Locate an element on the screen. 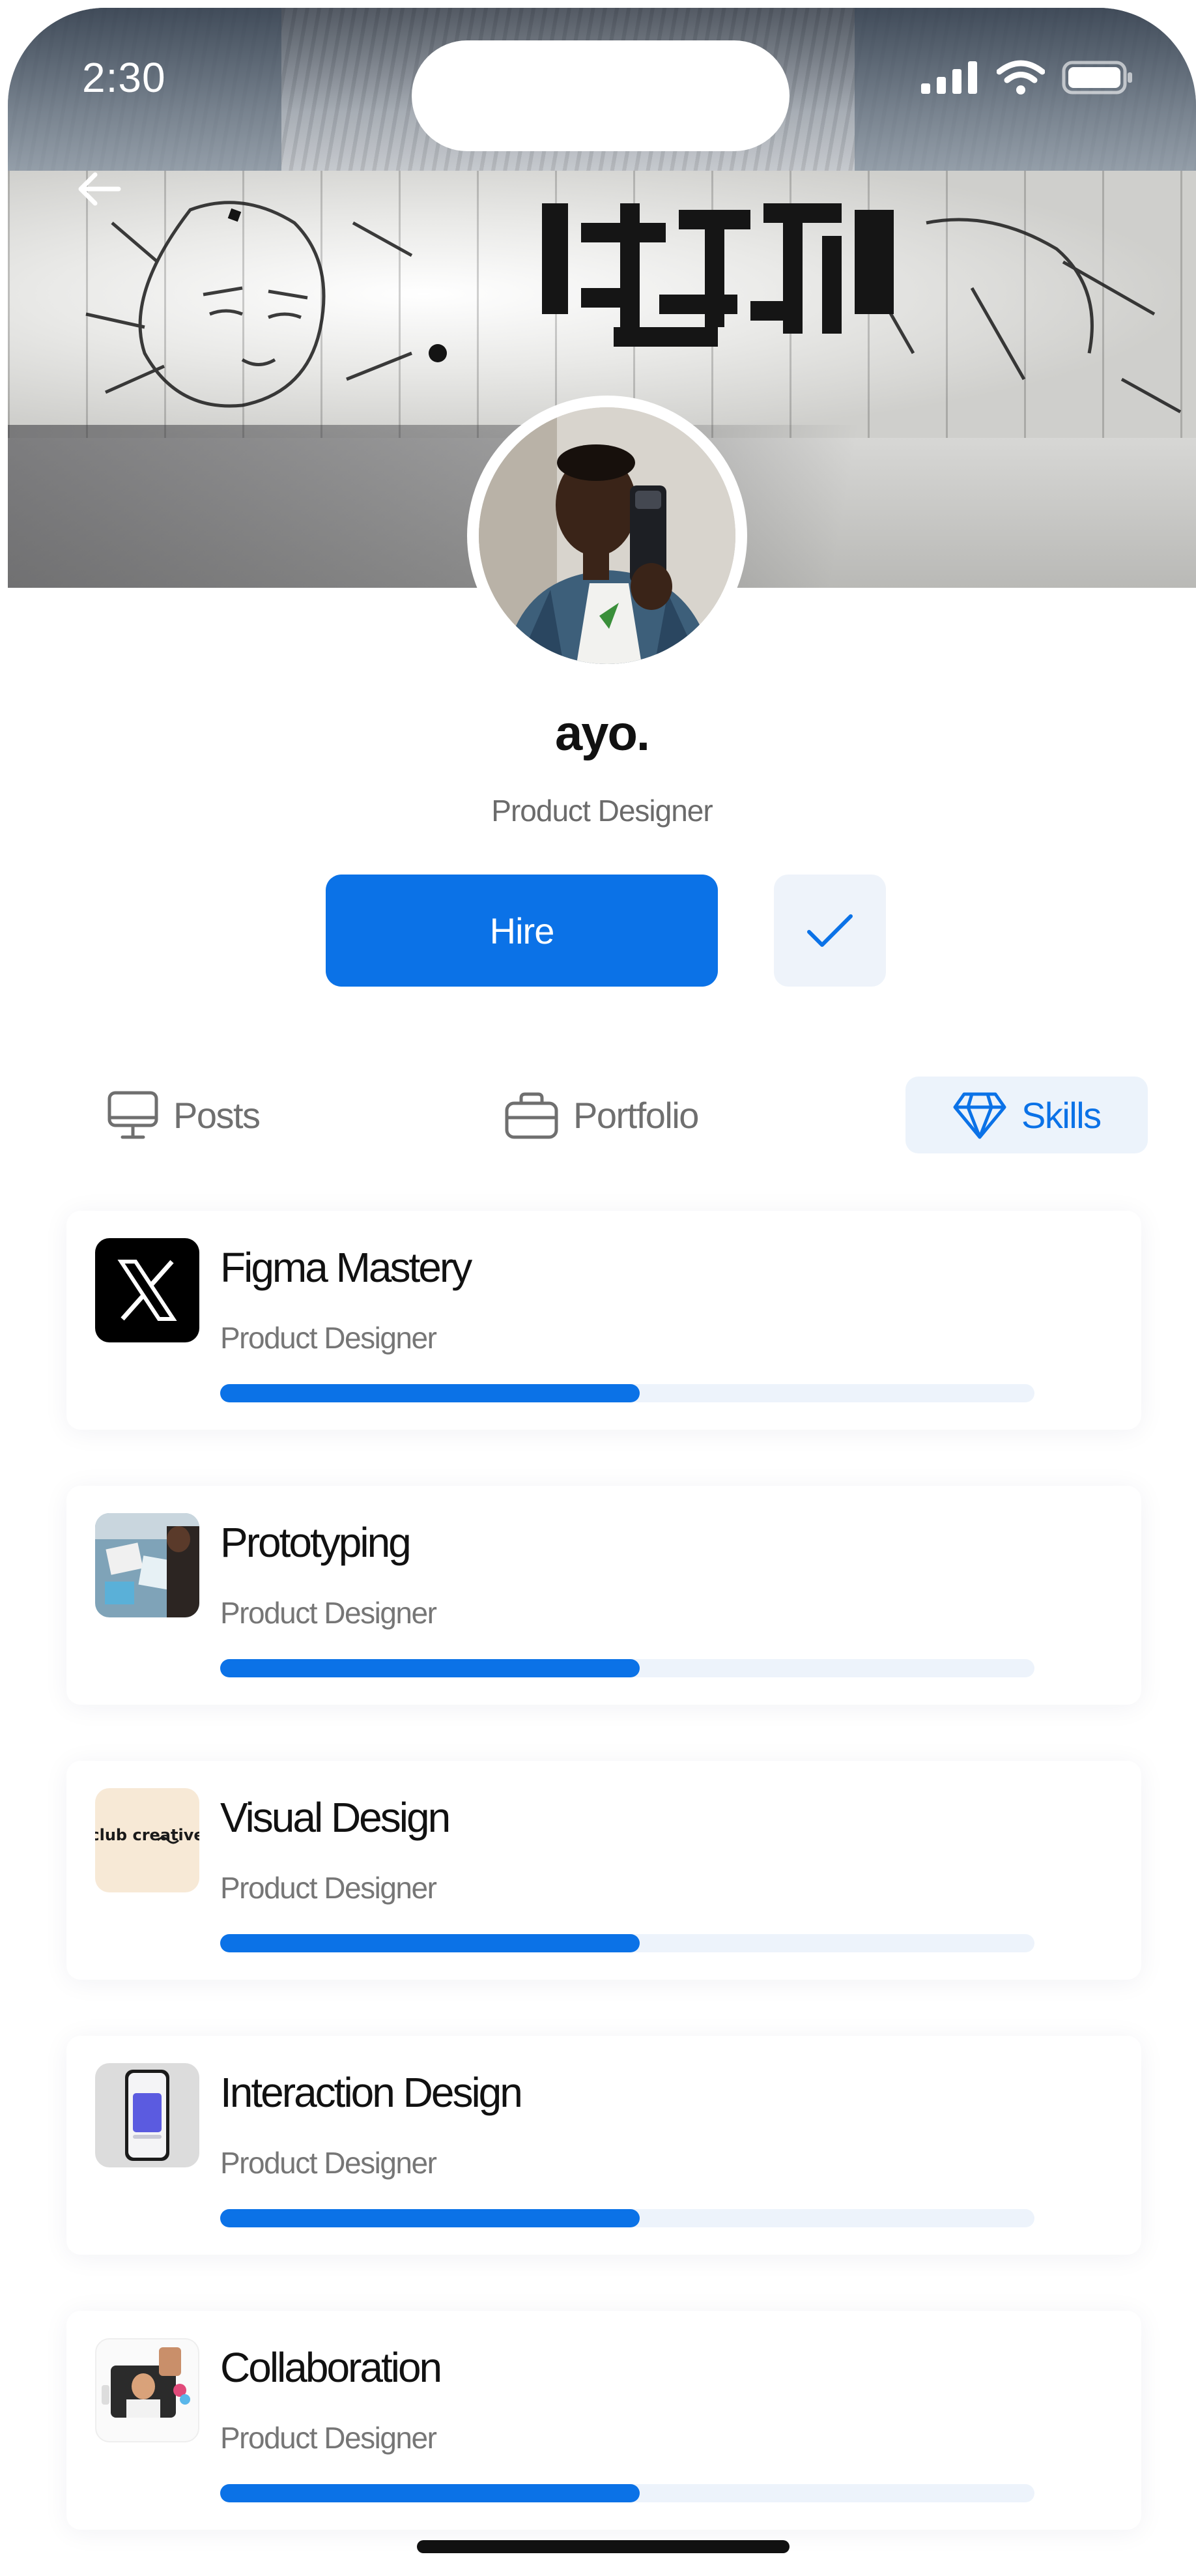 The image size is (1196, 2576). status-time: 2:30 is located at coordinates (124, 77).